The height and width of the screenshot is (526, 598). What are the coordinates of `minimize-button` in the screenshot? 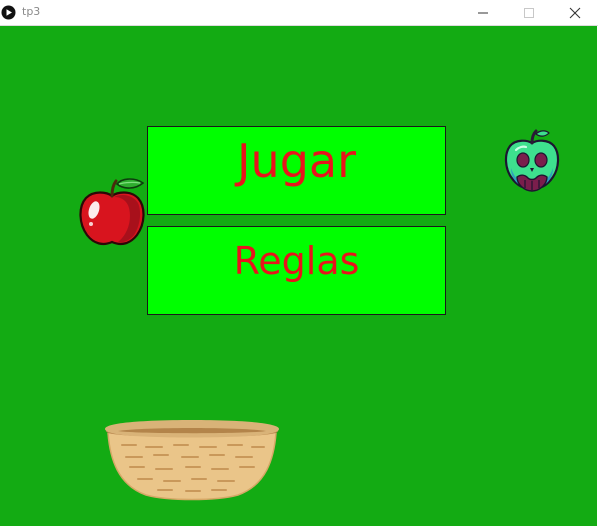 It's located at (483, 13).